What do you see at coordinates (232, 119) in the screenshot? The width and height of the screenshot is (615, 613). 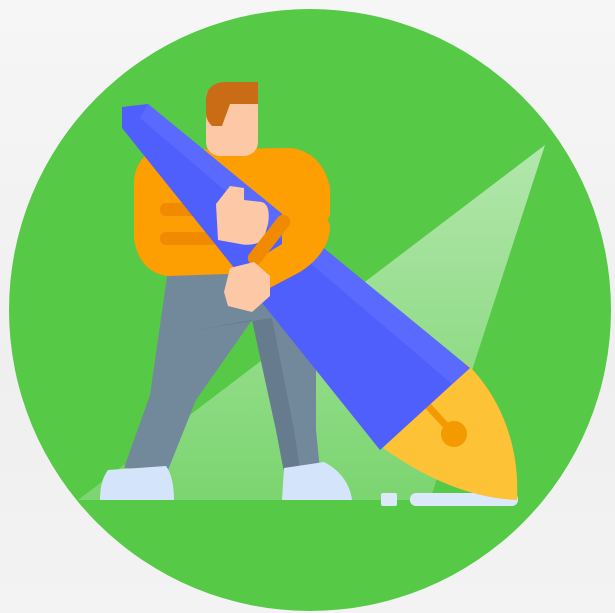 I see `head` at bounding box center [232, 119].